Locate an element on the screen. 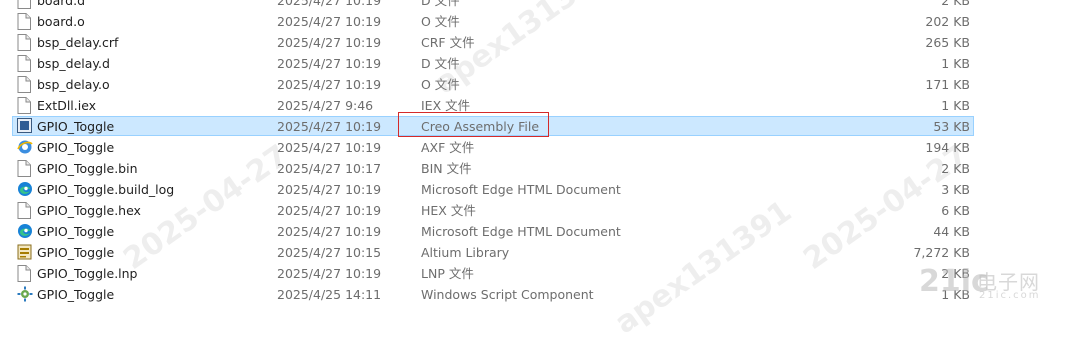  file-name: board.o is located at coordinates (61, 21).